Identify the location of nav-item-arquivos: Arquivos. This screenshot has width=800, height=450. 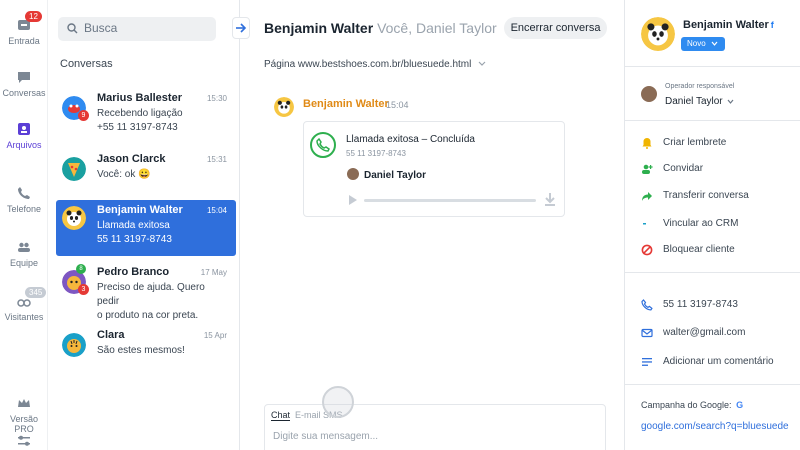
(24, 136).